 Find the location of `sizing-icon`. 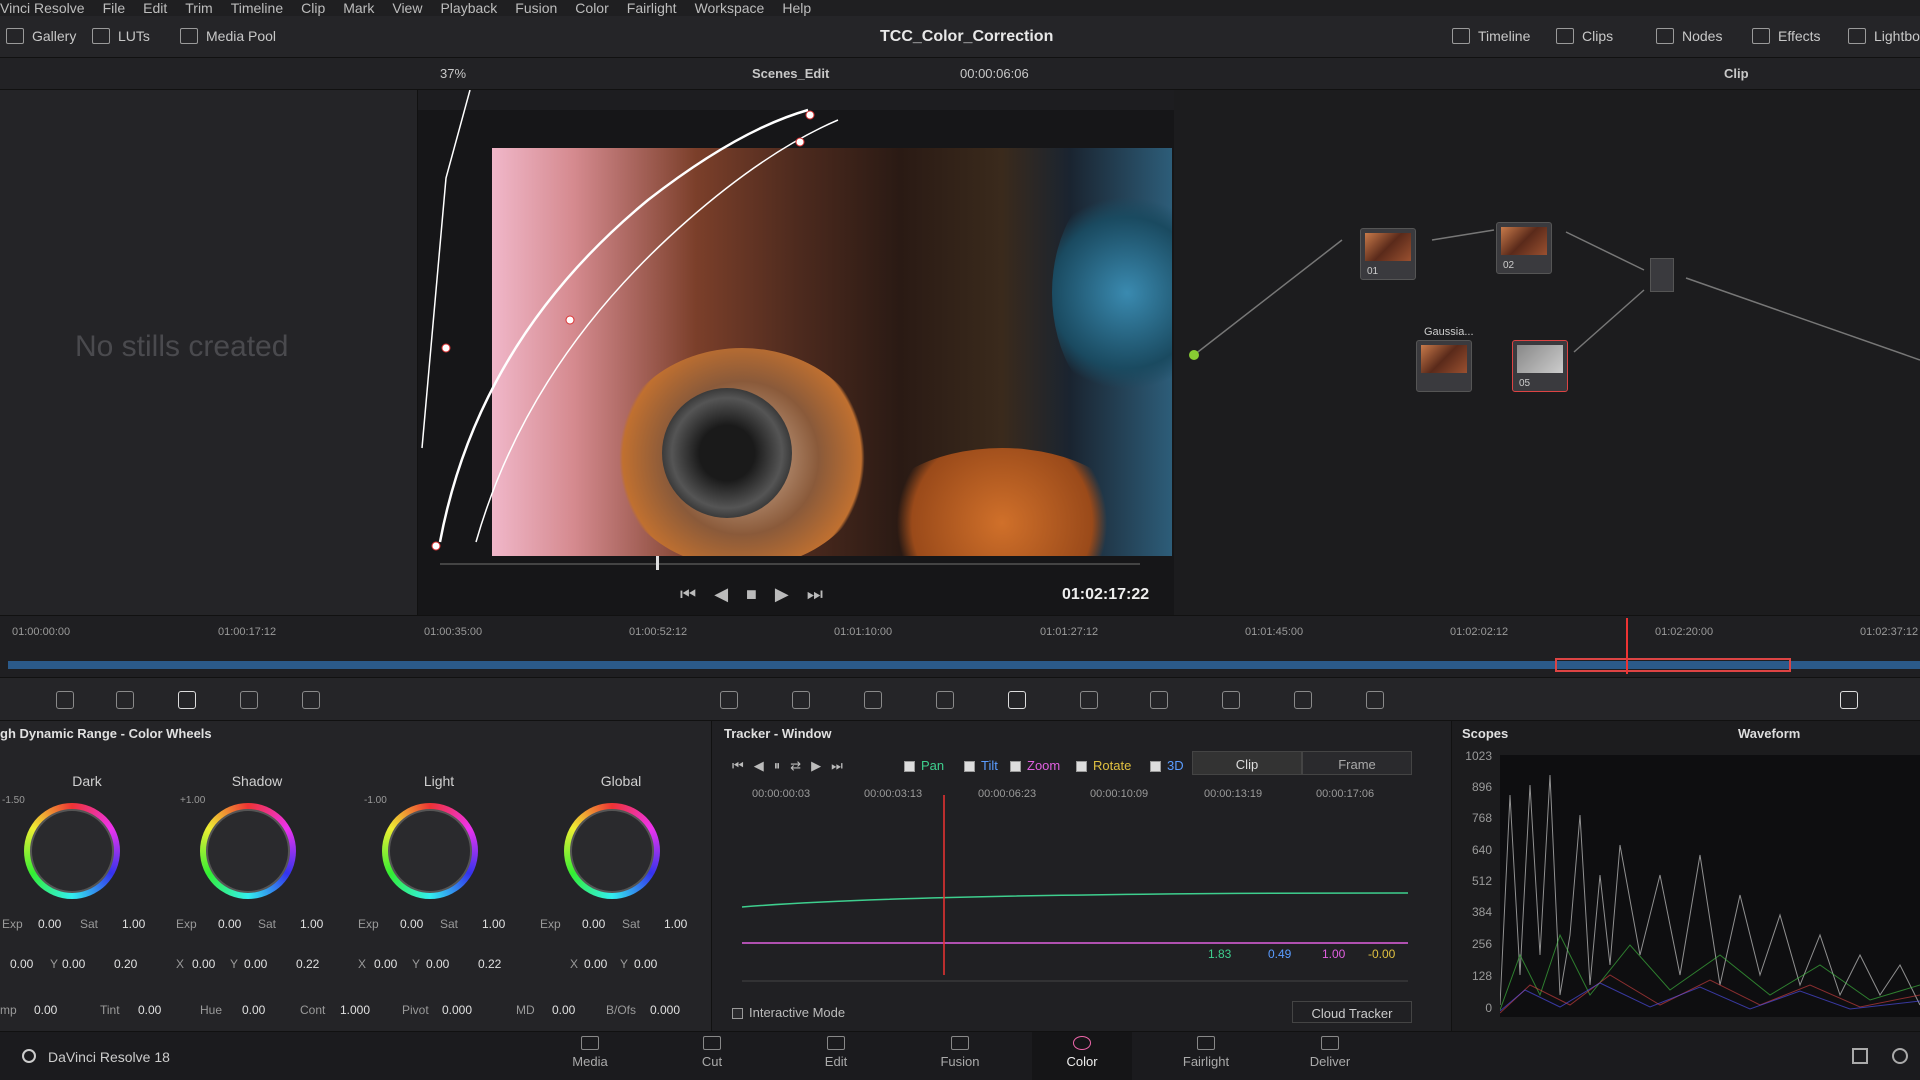

sizing-icon is located at coordinates (1303, 700).